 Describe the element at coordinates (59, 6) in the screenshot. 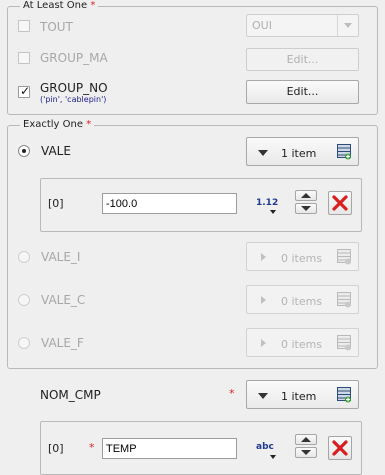

I see `at-least-one-legend: At Least One *` at that location.